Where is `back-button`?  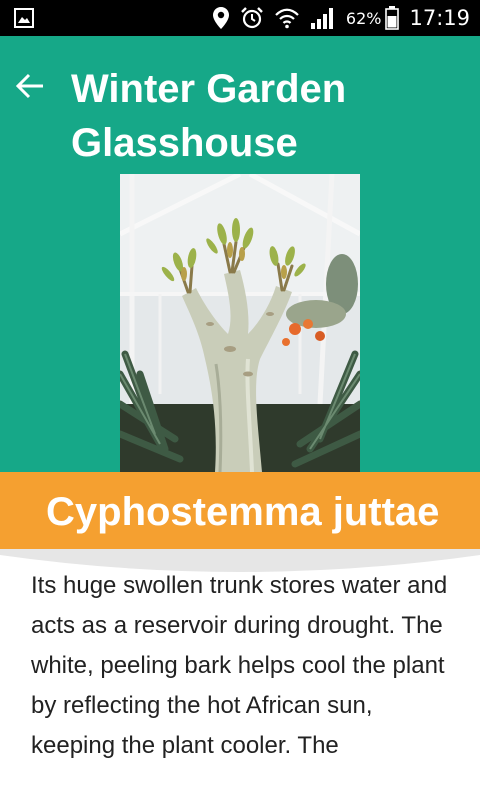 back-button is located at coordinates (30, 86).